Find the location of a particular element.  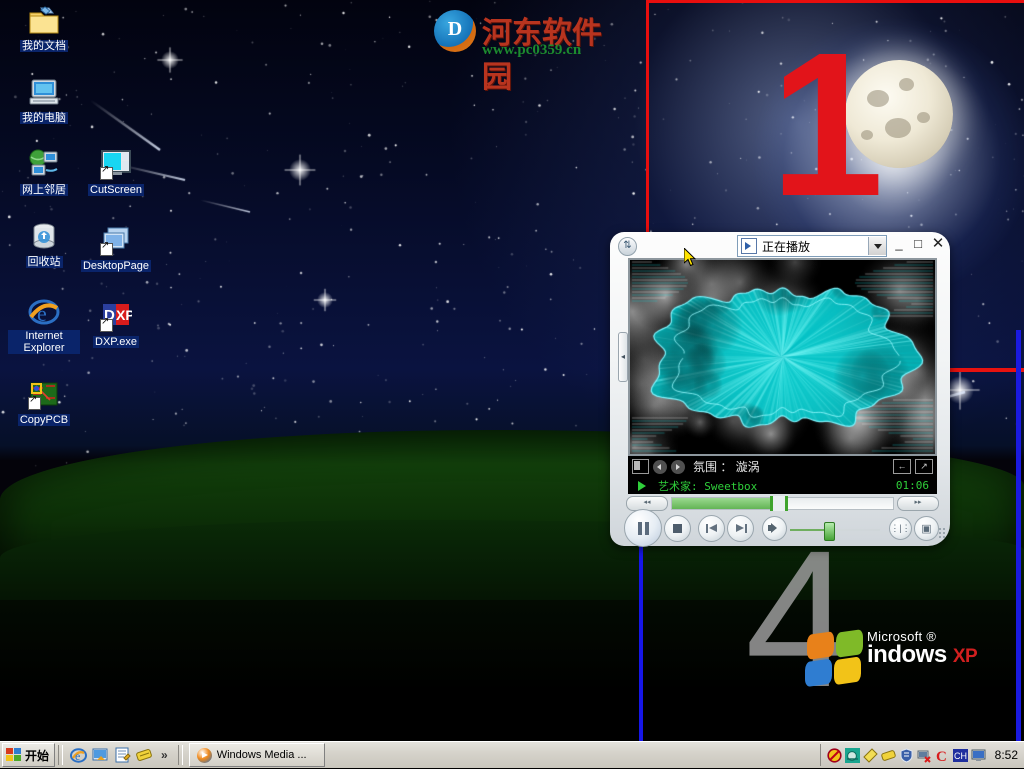

xp-windows-text: indows is located at coordinates (907, 654).